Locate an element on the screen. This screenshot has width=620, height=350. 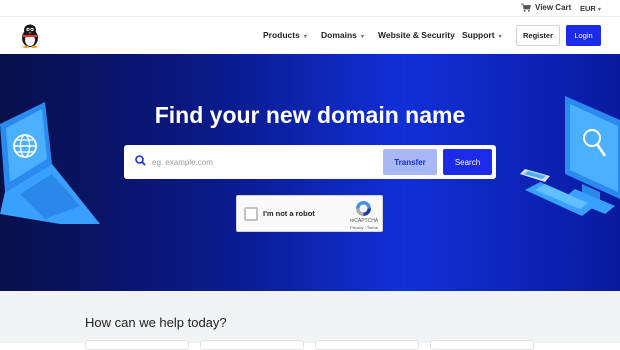
recaptcha-brand: reCAPTCHA is located at coordinates (364, 221).